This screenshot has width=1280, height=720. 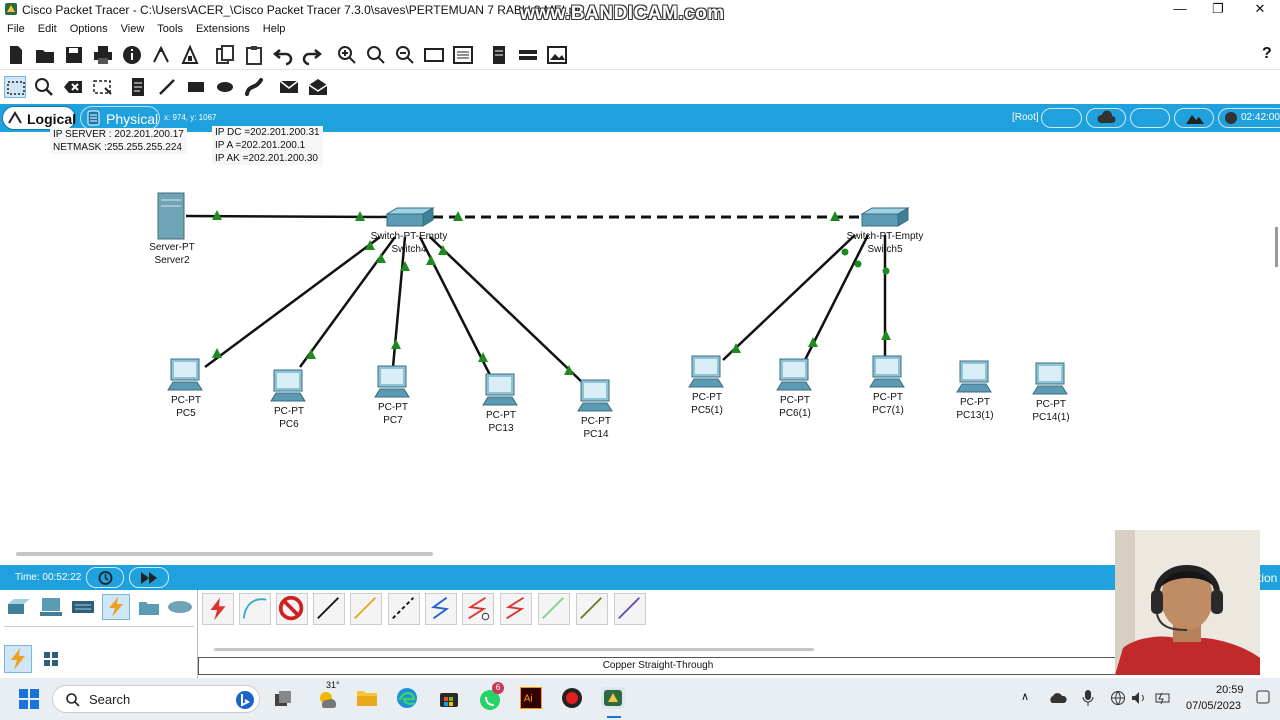 What do you see at coordinates (288, 387) in the screenshot?
I see `pc6-device` at bounding box center [288, 387].